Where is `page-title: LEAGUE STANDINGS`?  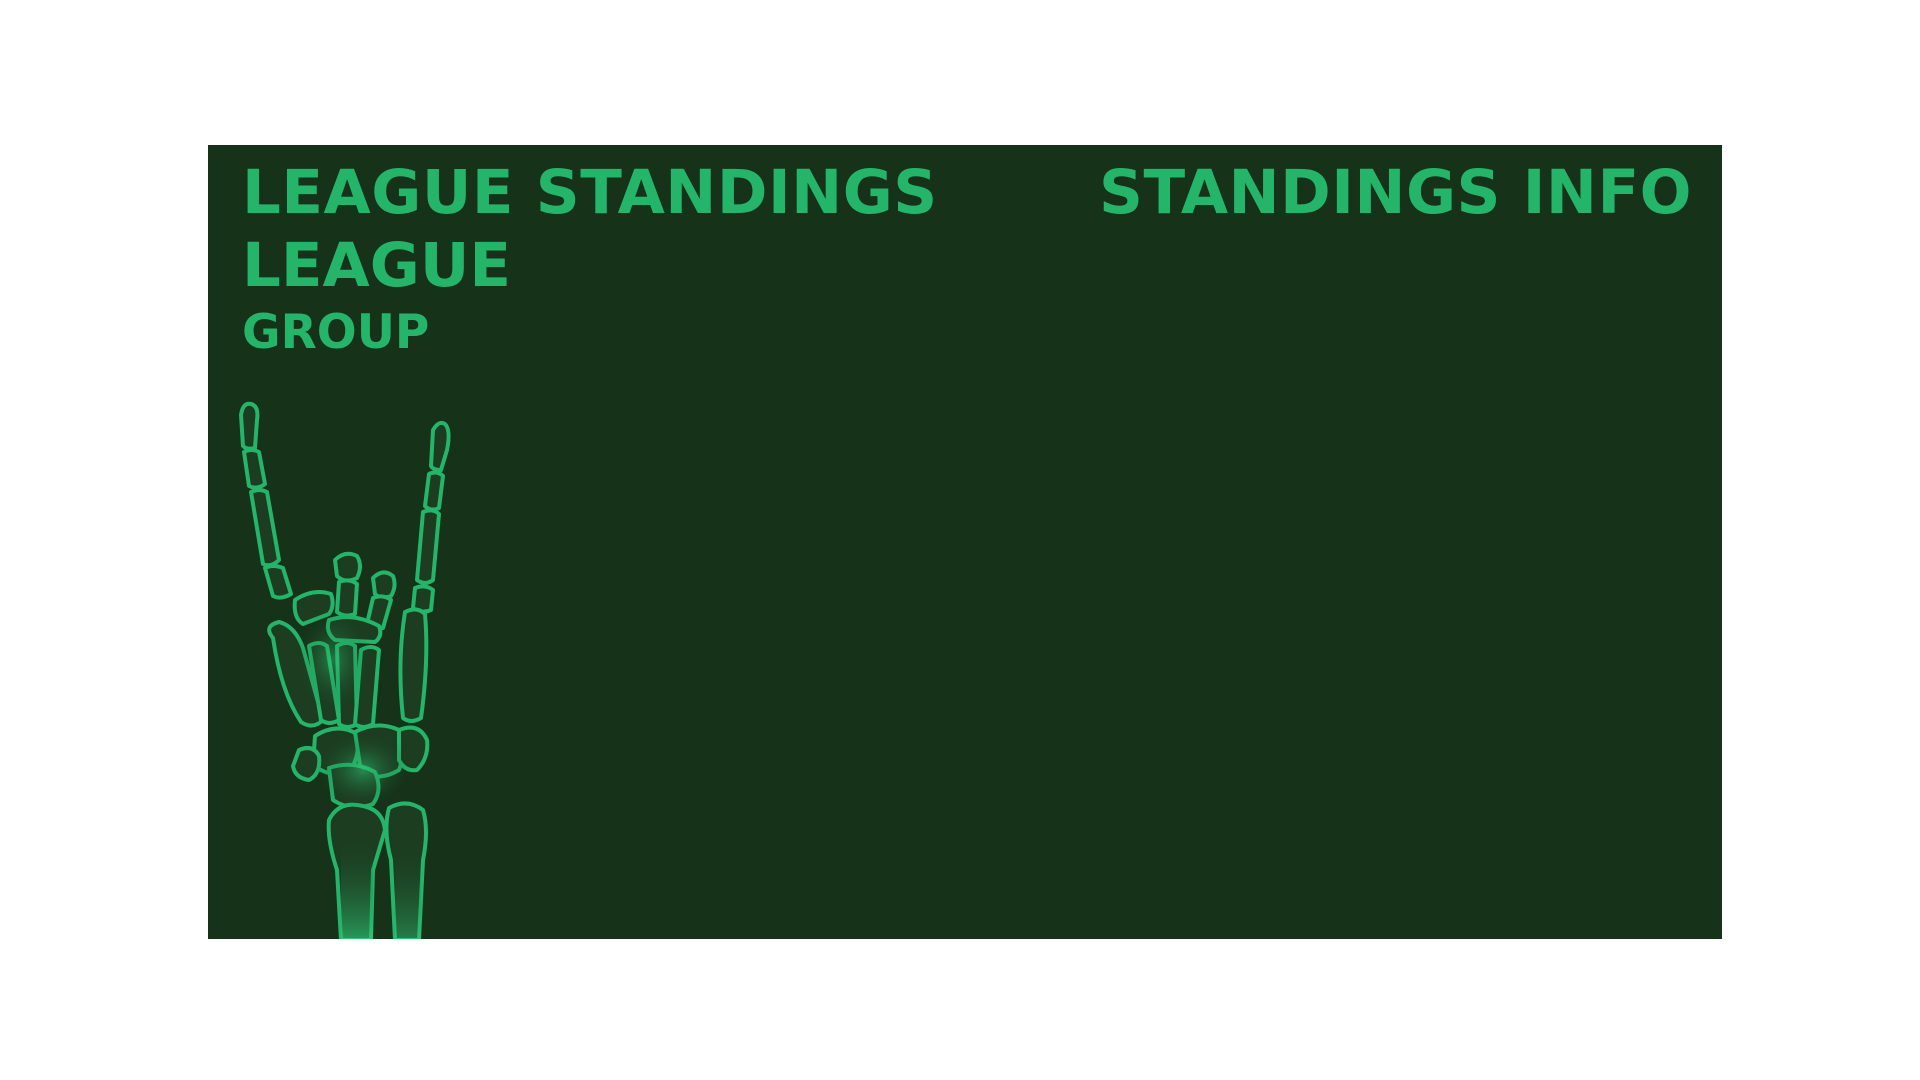
page-title: LEAGUE STANDINGS is located at coordinates (590, 192).